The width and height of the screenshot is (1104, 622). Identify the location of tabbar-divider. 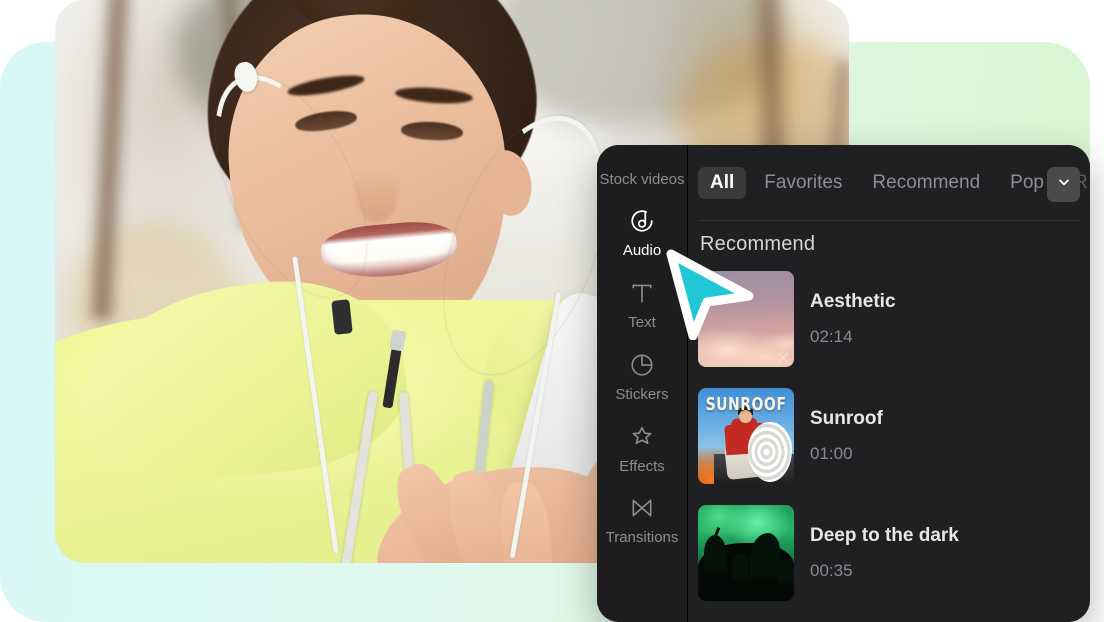
(889, 220).